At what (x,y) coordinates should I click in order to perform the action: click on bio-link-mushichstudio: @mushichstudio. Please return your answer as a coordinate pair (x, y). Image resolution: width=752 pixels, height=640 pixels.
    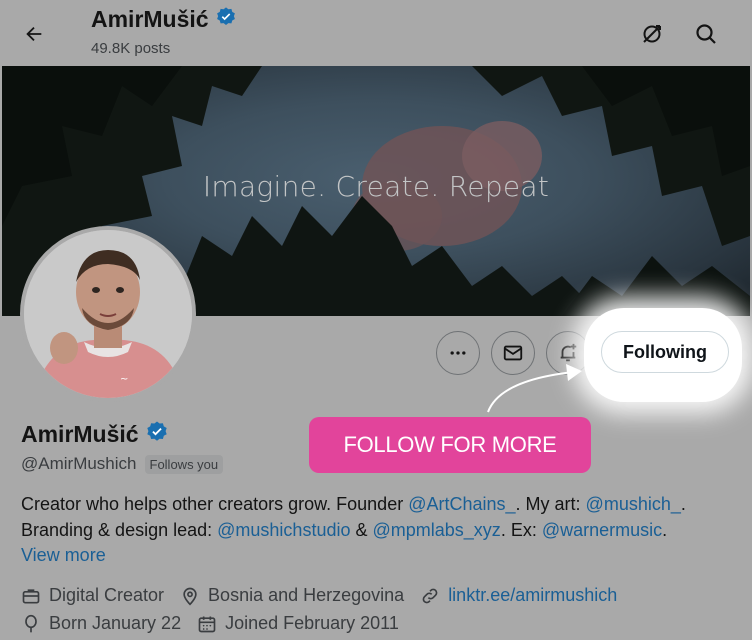
    Looking at the image, I should click on (283, 530).